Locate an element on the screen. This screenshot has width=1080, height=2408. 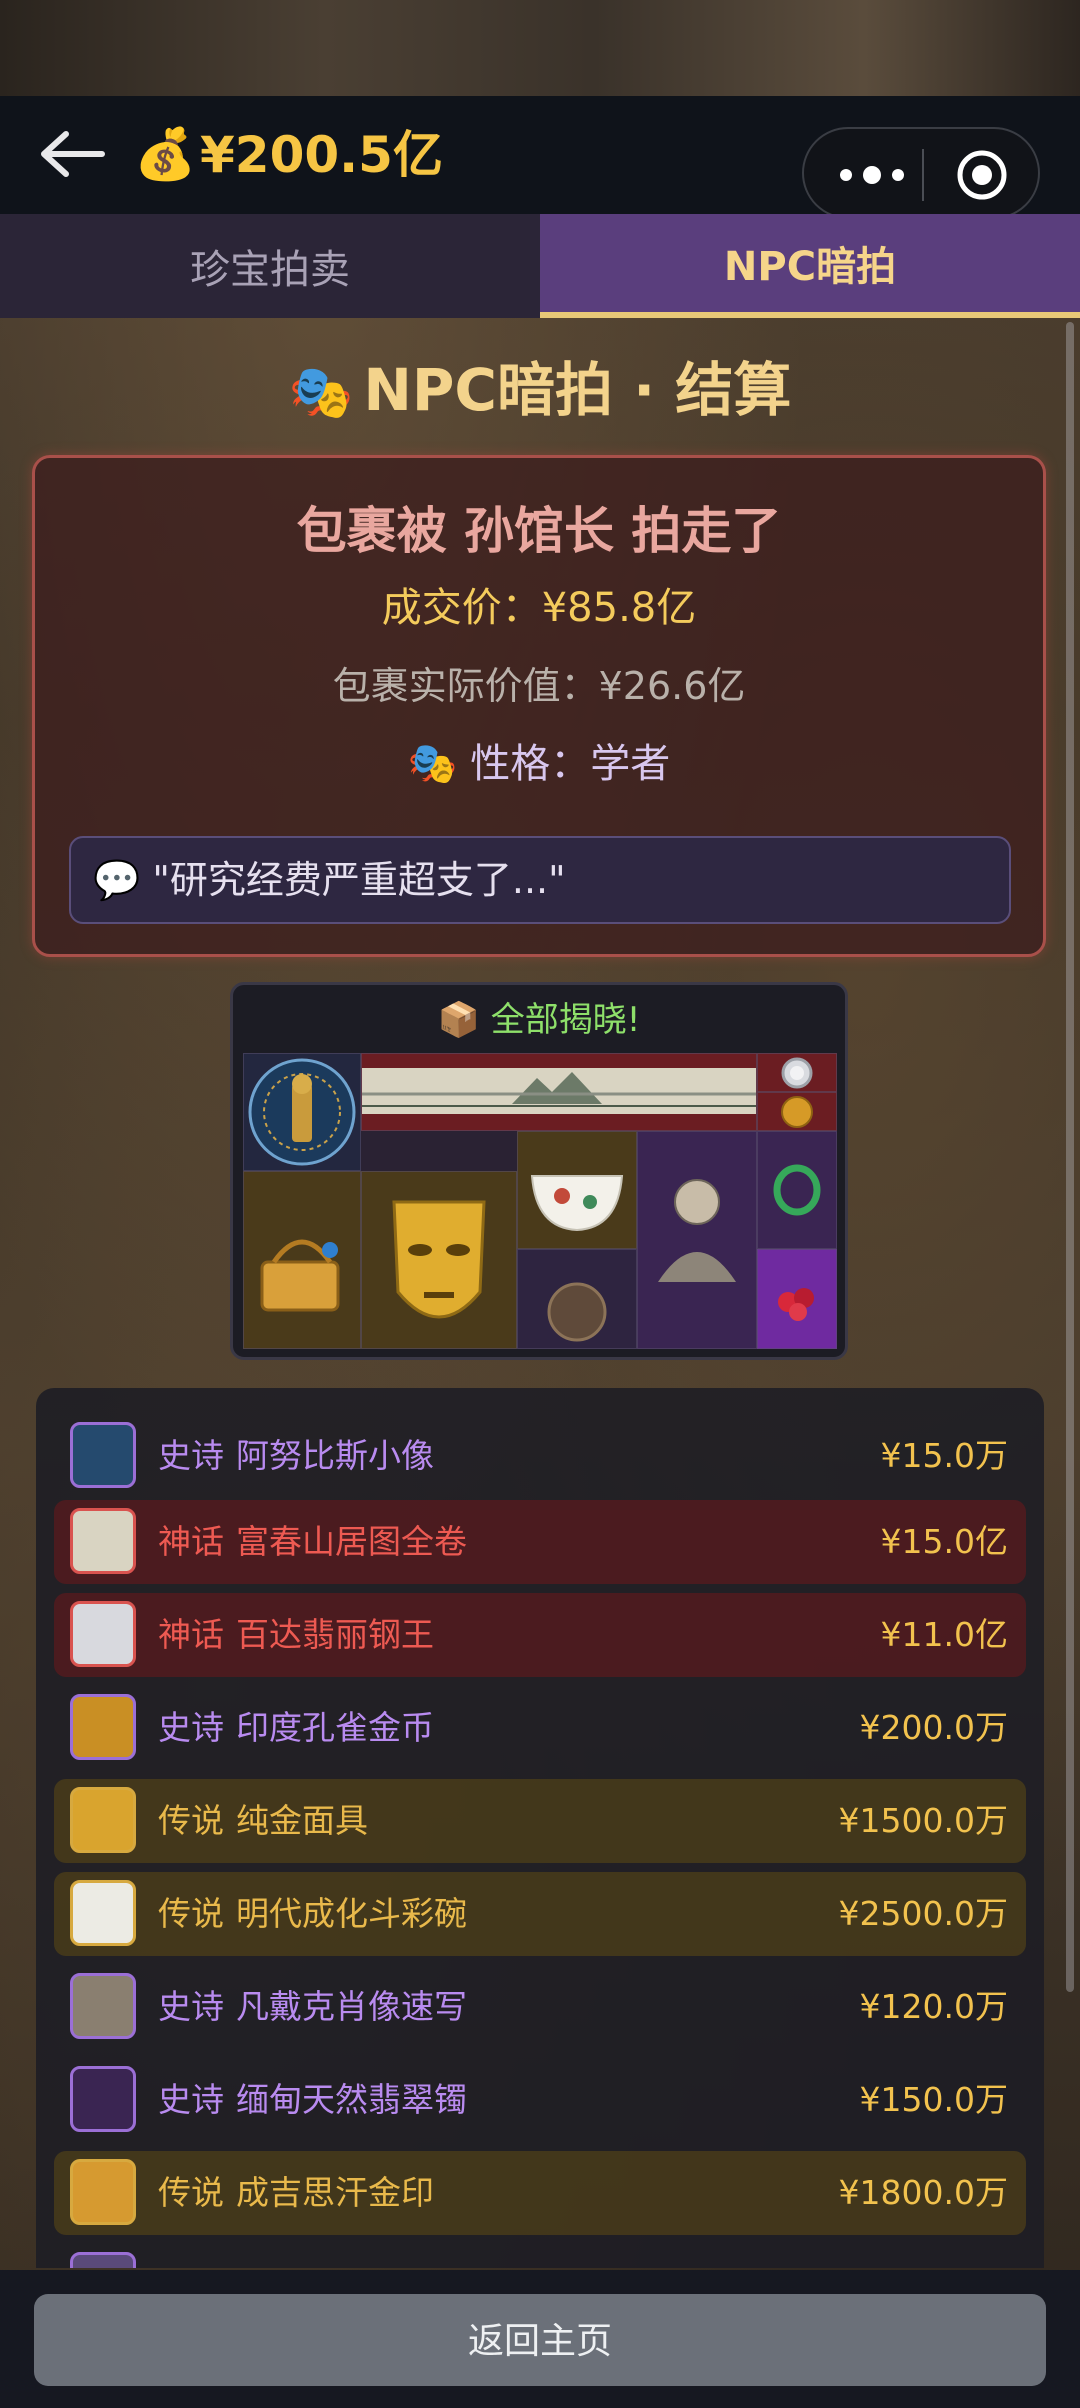
grid-cell-basket is located at coordinates (302, 1260).